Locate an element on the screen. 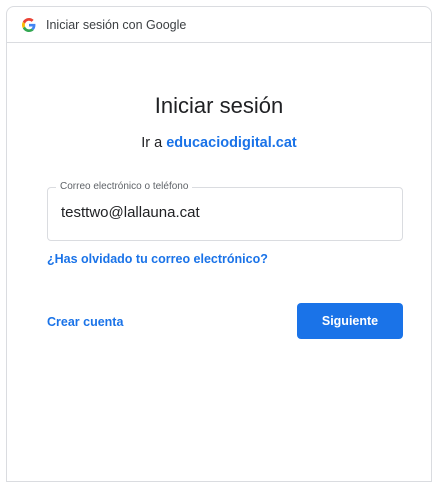 The width and height of the screenshot is (438, 489). destination-prefix: Ir a is located at coordinates (154, 143).